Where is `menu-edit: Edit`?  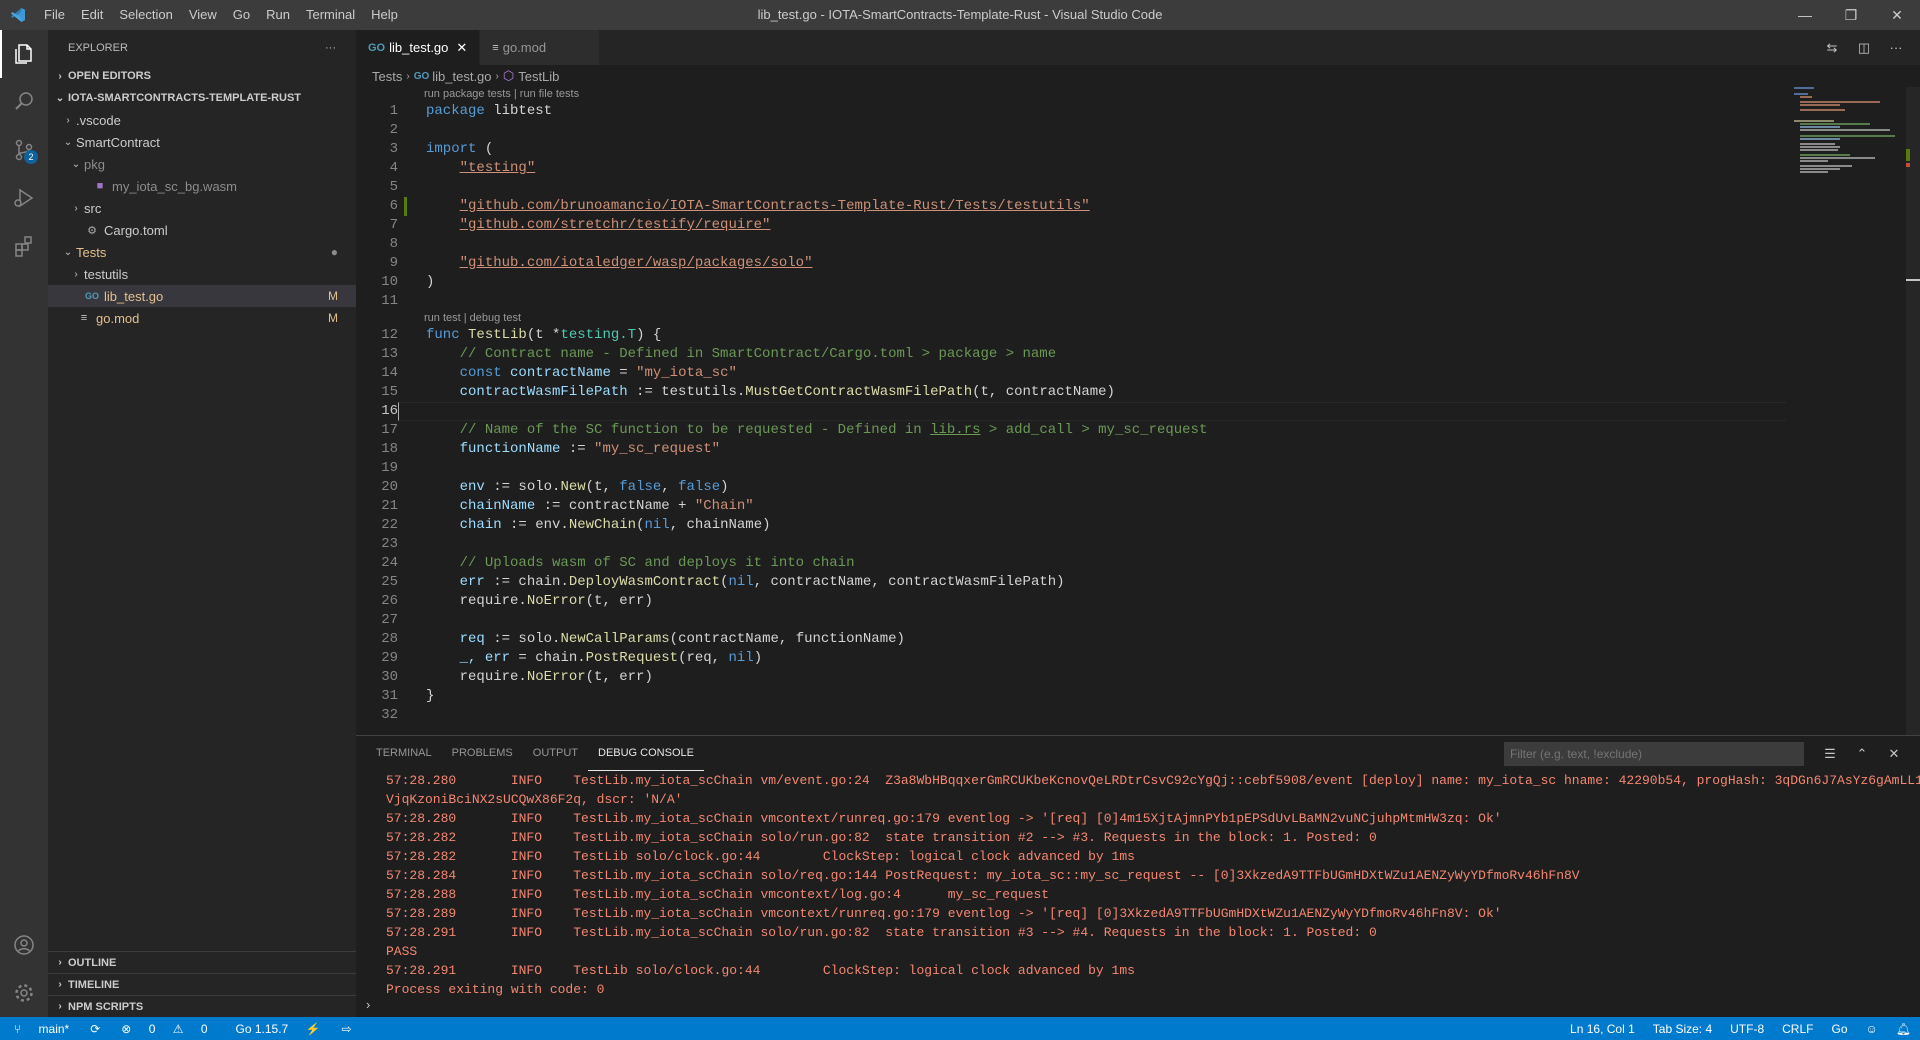
menu-edit: Edit is located at coordinates (92, 15).